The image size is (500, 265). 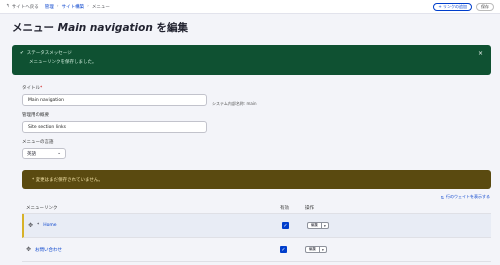 I want to click on status-text: メニューリンクを保存しました。, so click(x=63, y=62).